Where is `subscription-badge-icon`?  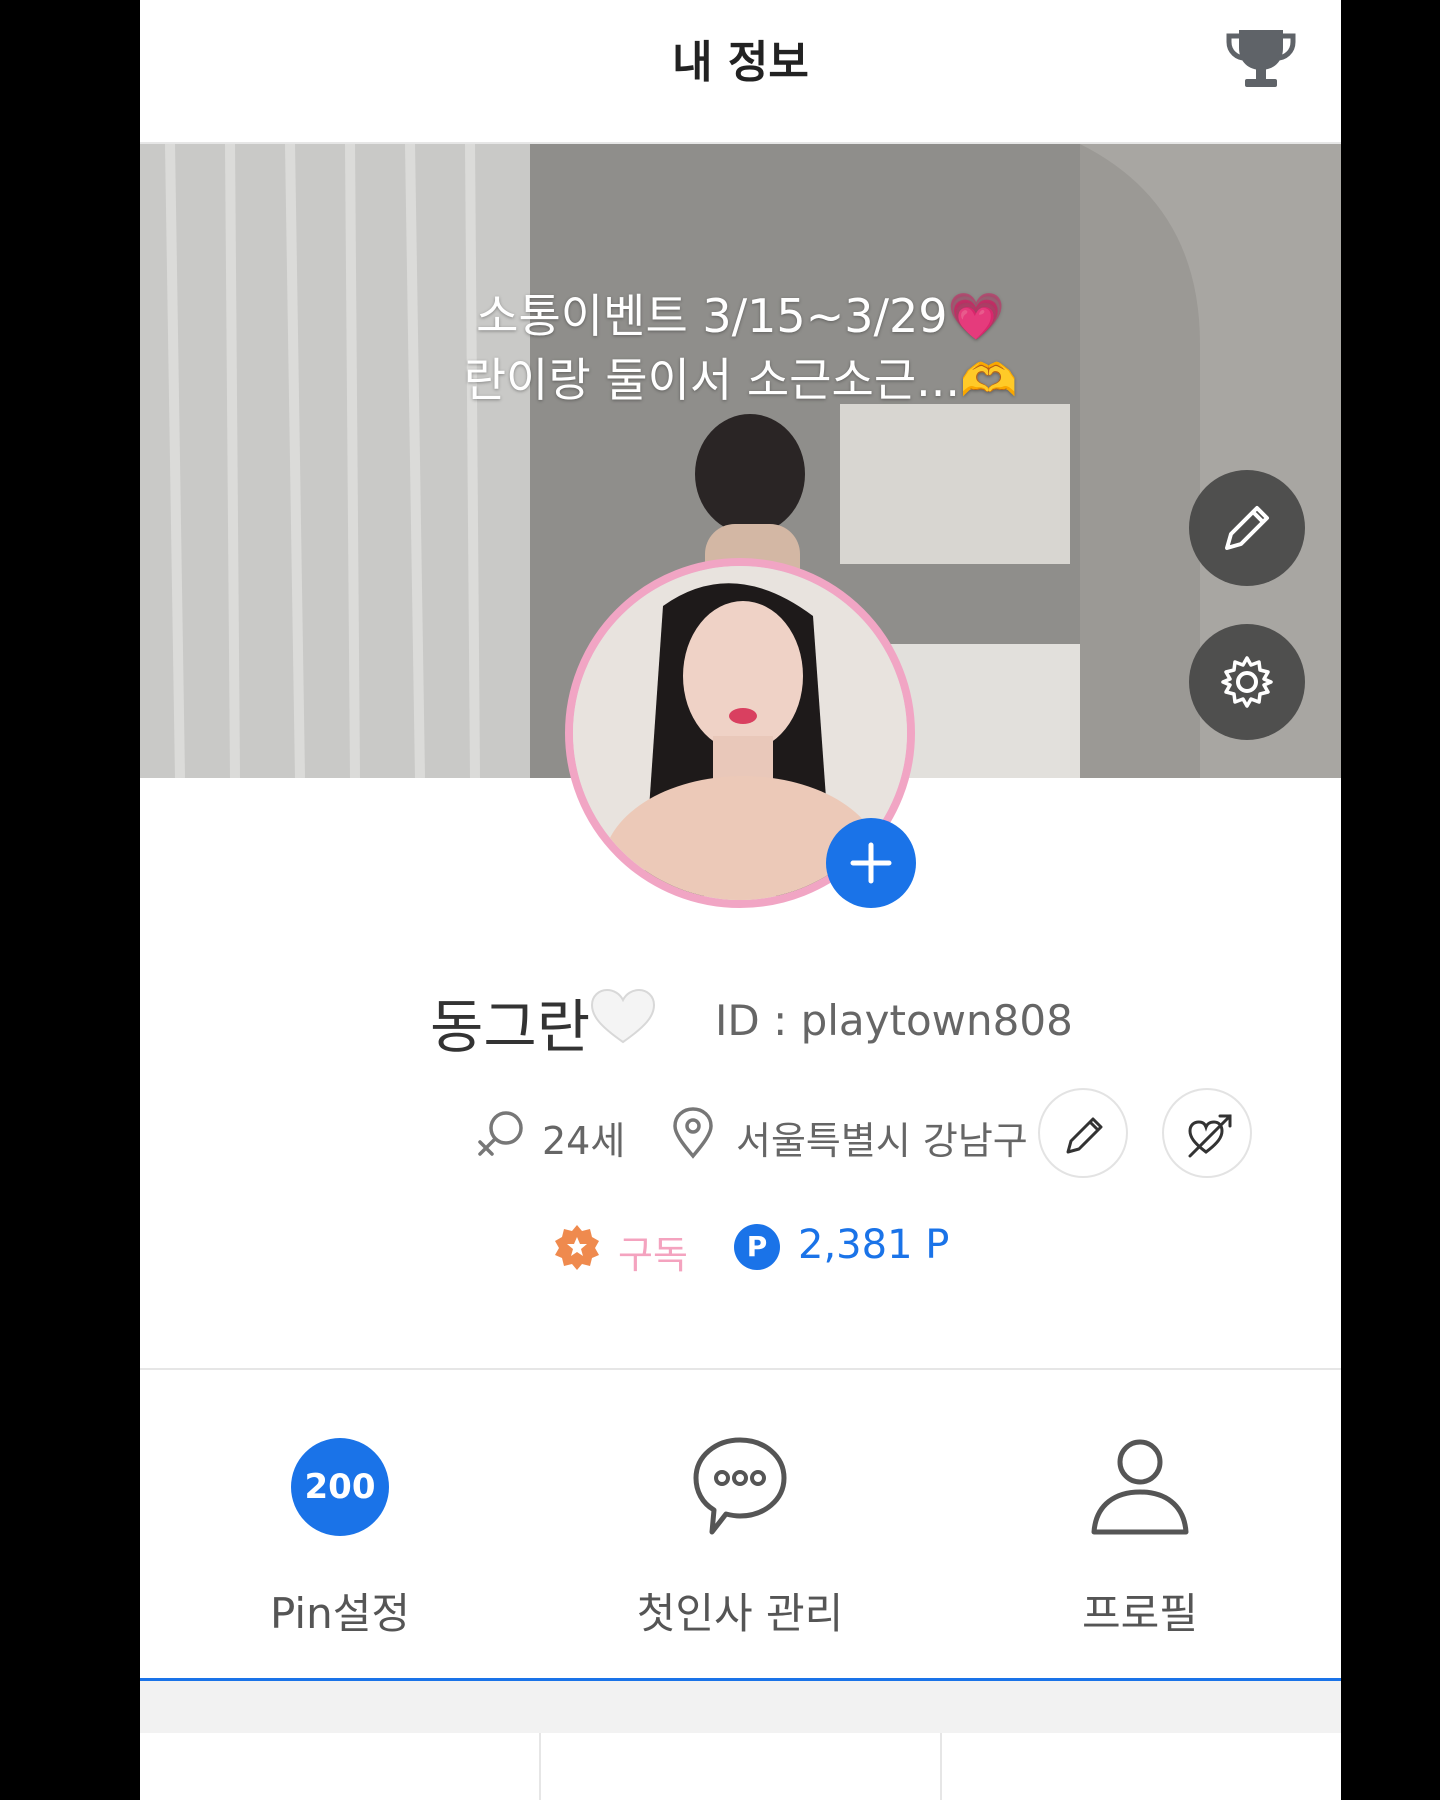
subscription-badge-icon is located at coordinates (577, 1247).